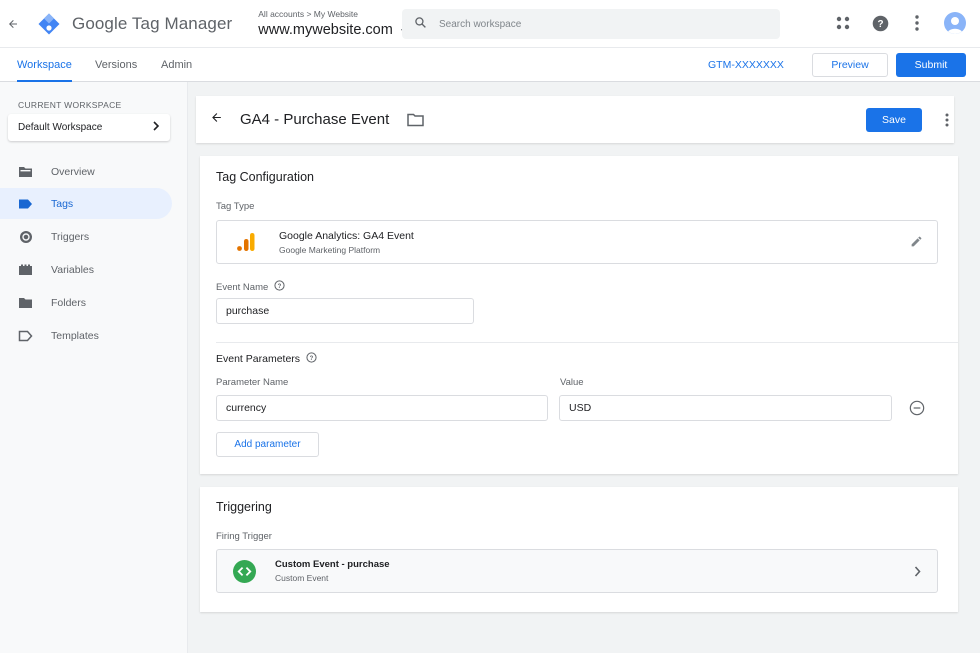 Image resolution: width=980 pixels, height=653 pixels. Describe the element at coordinates (25, 336) in the screenshot. I see `template-icon` at that location.